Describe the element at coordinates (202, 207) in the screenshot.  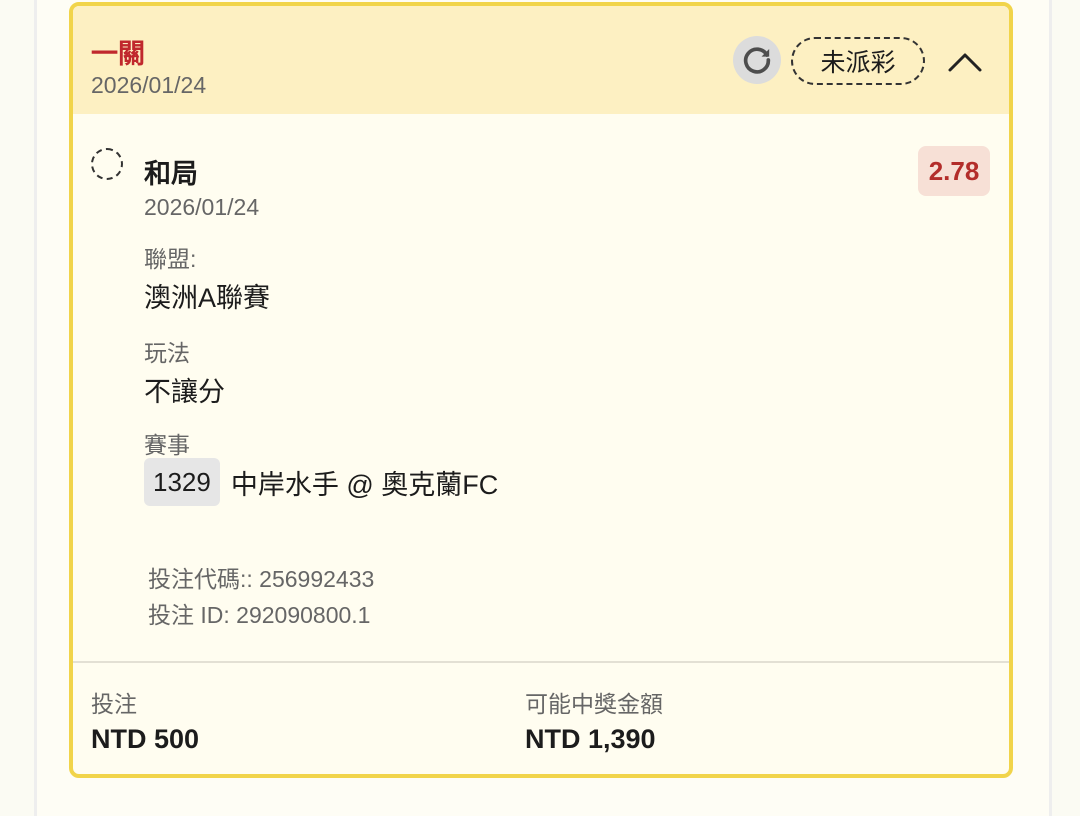
I see `selection-date: 2026/01/24` at that location.